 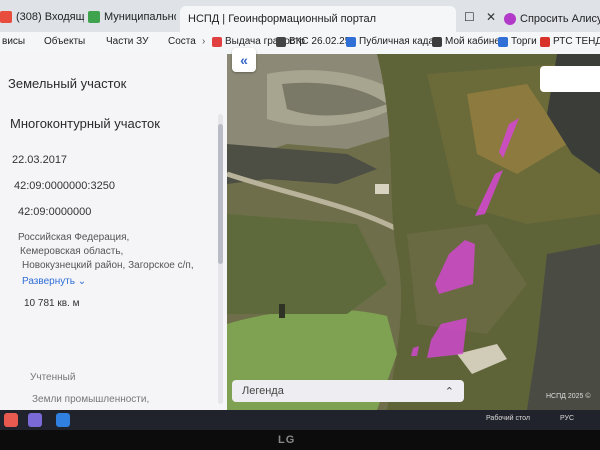 I want to click on address-line: Российская Федерация,, so click(x=74, y=237).